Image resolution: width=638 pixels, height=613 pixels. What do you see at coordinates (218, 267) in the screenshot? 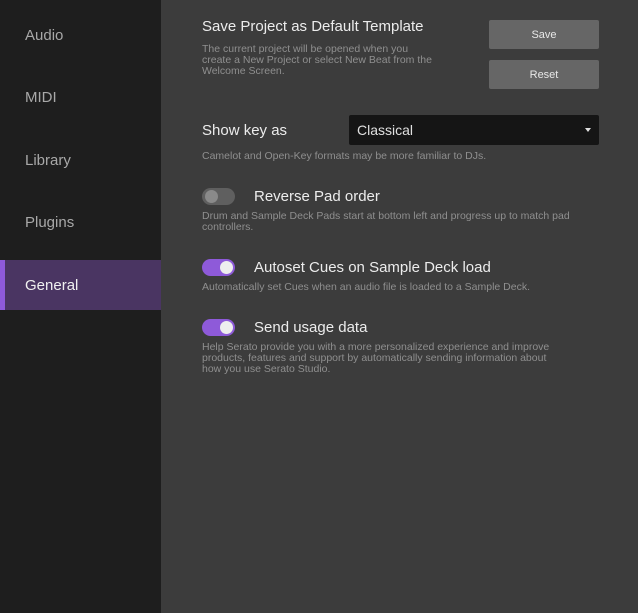
I see `autoset-cues-toggle` at bounding box center [218, 267].